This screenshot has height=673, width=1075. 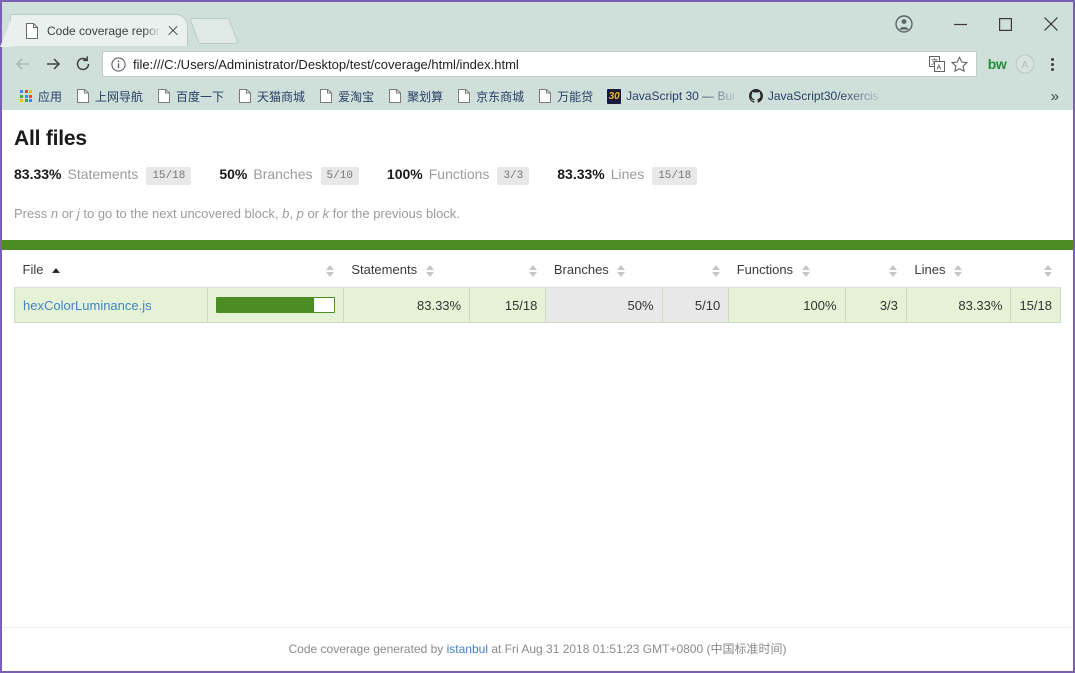 I want to click on account-icon, so click(x=903, y=24).